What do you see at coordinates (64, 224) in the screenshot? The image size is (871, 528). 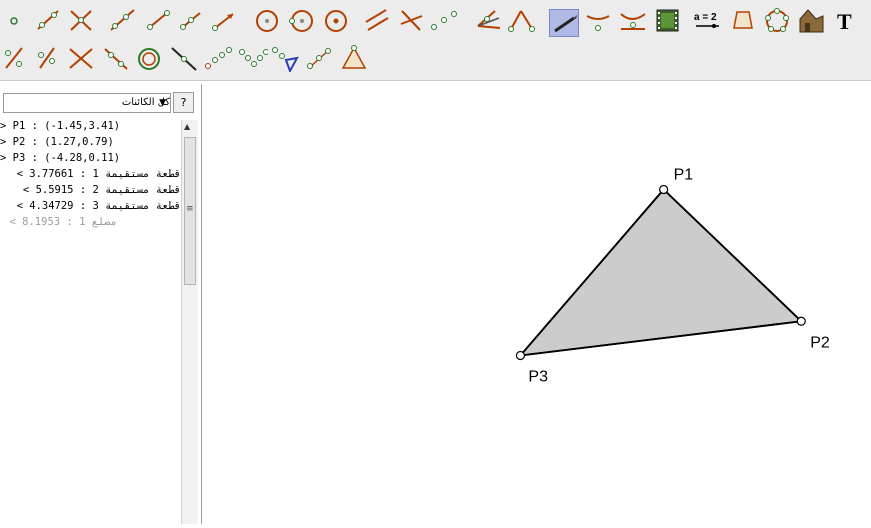 I see `object-row: مضلع 1 : 8.1953 >` at bounding box center [64, 224].